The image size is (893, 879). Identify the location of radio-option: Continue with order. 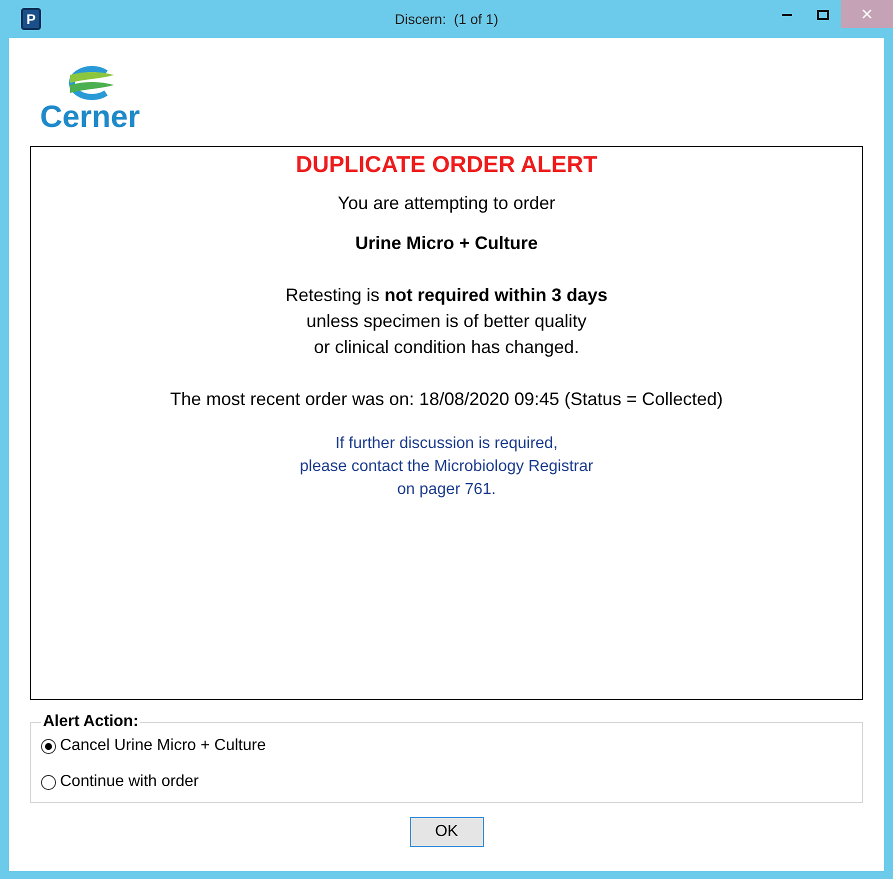
(446, 782).